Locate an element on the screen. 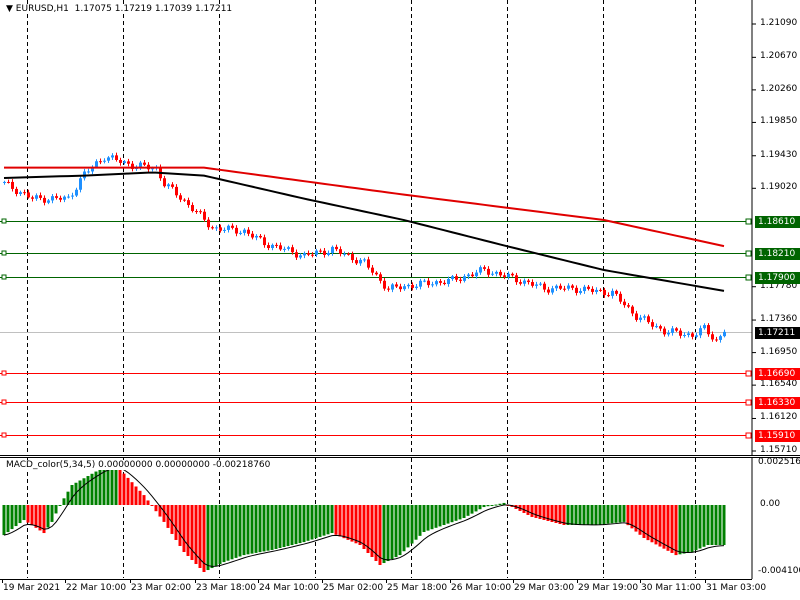 The image size is (800, 600). price-axis-label: 1.20260 is located at coordinates (779, 88).